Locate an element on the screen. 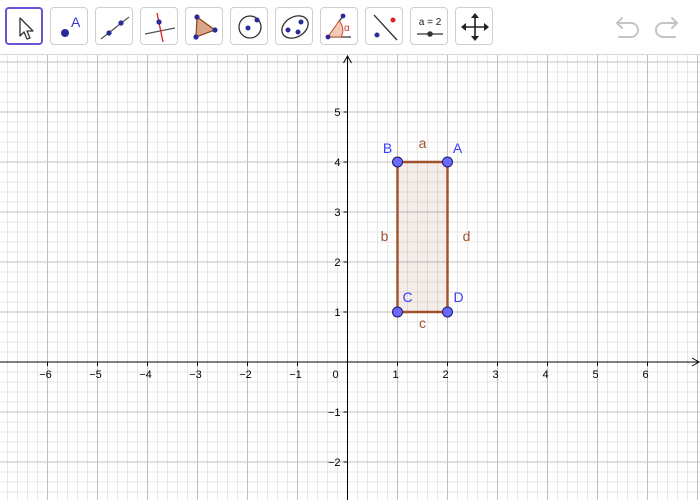  x-tick-label: −2 is located at coordinates (245, 375).